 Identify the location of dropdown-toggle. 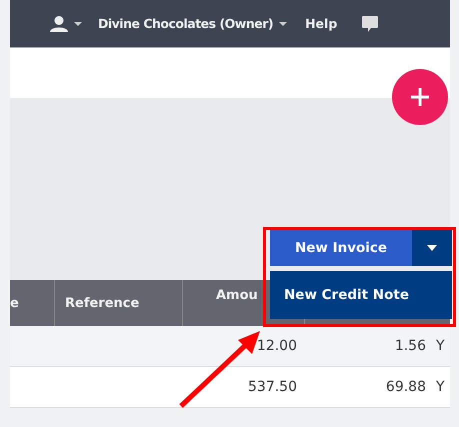
(432, 248).